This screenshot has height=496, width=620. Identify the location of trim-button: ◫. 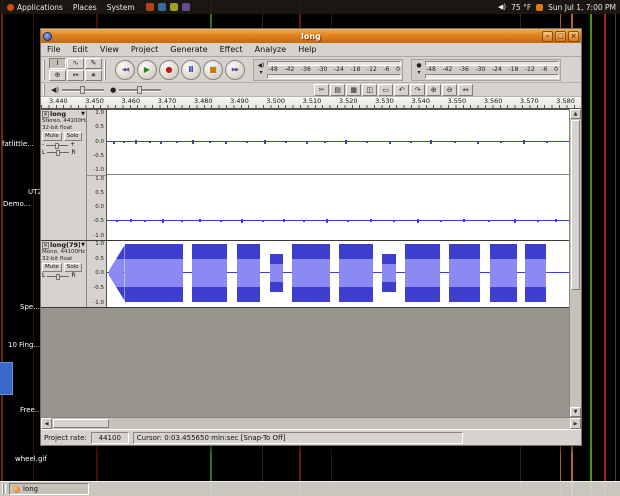
(370, 89).